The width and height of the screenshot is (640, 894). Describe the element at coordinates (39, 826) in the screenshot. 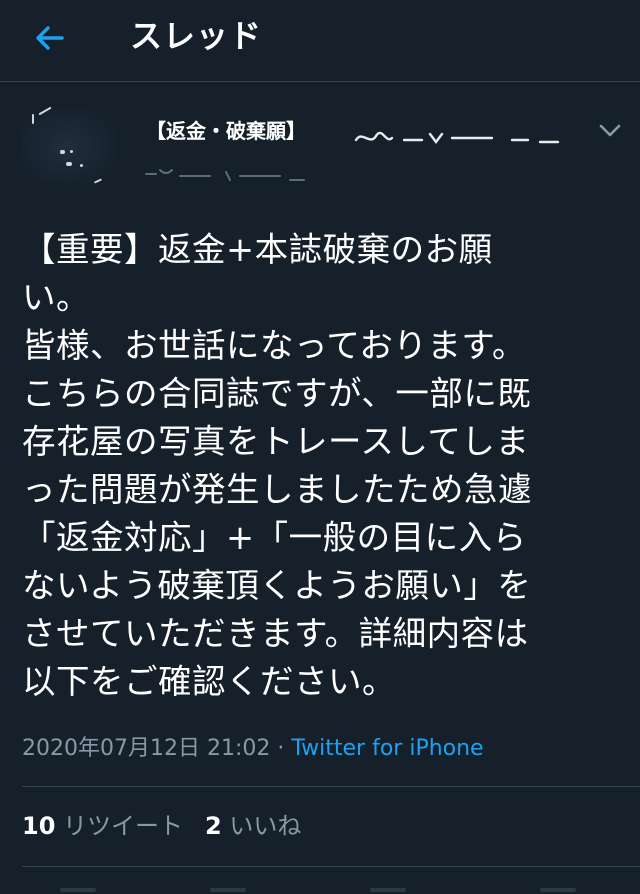

I see `retweets-count: 10` at that location.